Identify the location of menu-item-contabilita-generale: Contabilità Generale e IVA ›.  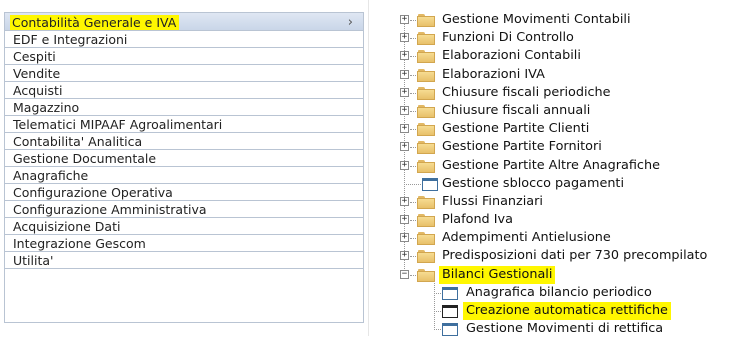
(184, 21).